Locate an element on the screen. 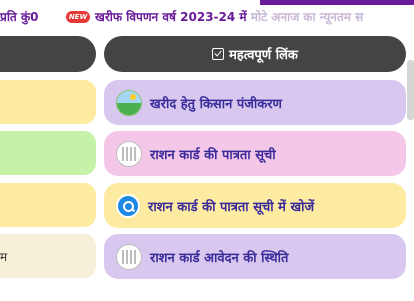 The height and width of the screenshot is (301, 414). scrollbar is located at coordinates (410, 90).